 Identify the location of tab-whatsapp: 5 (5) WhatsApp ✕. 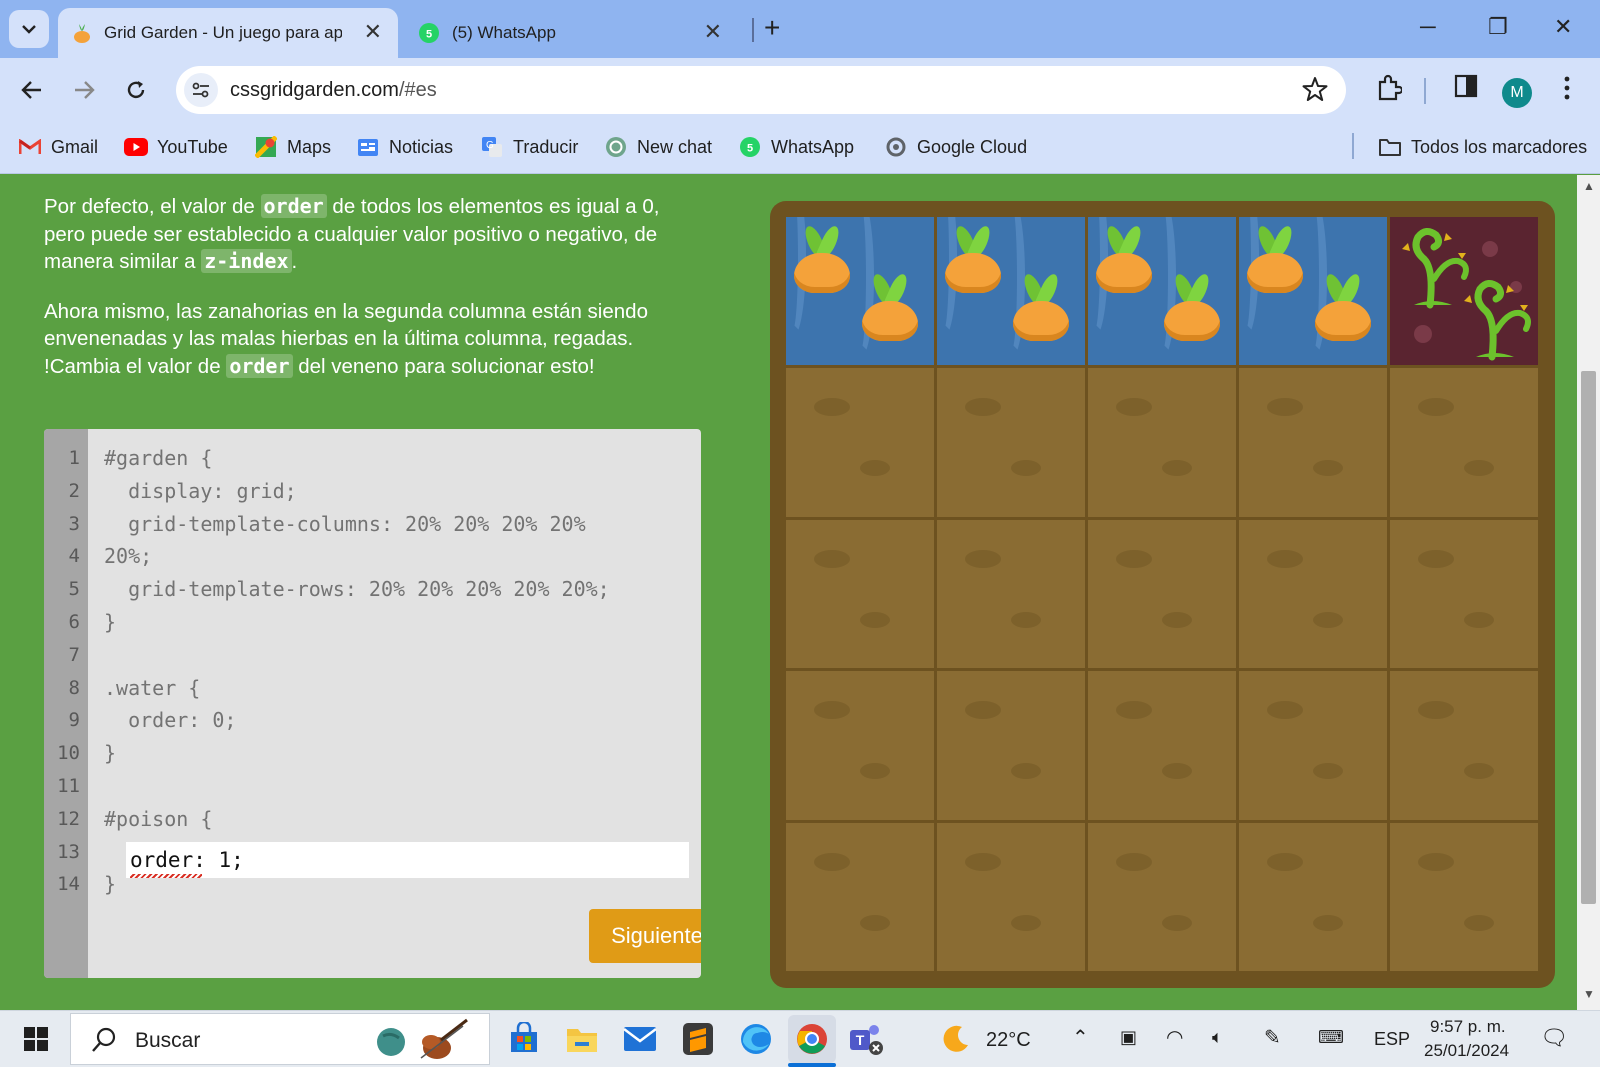
(571, 33).